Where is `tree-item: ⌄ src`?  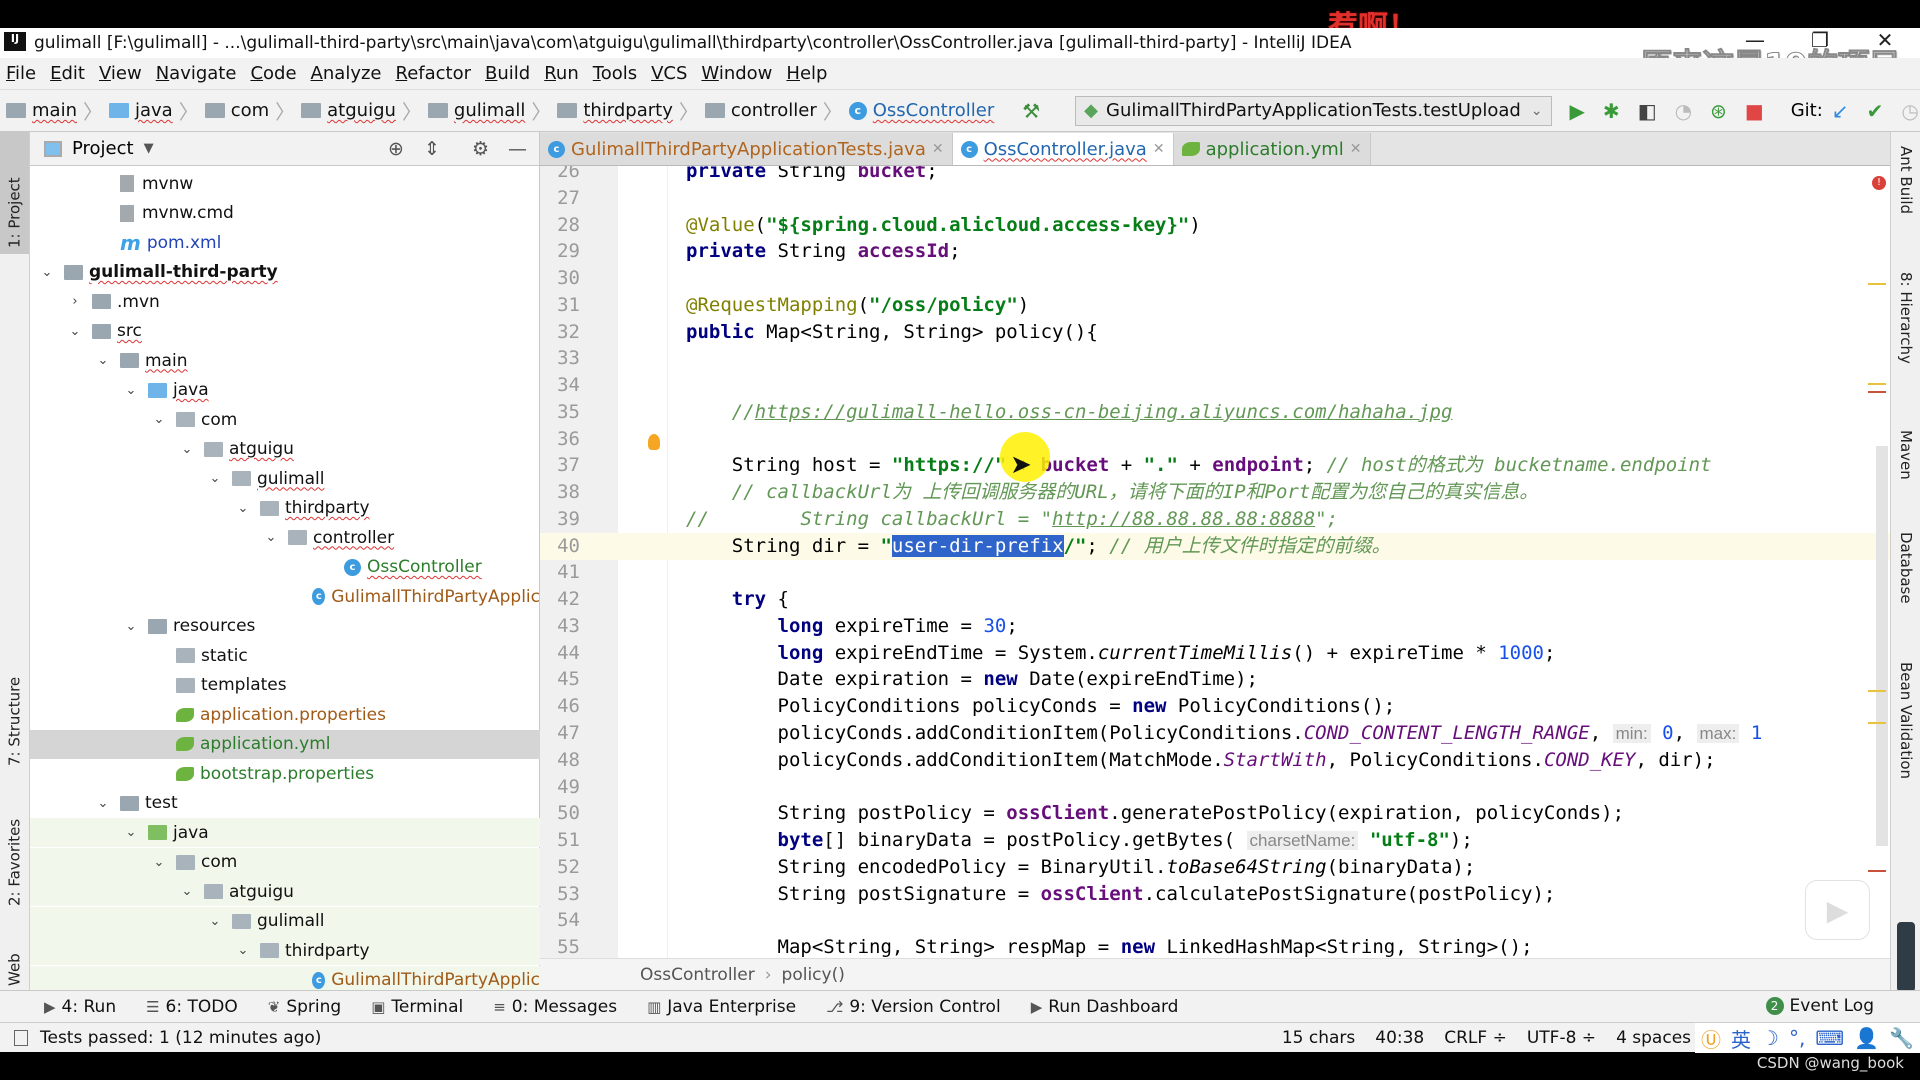 tree-item: ⌄ src is located at coordinates (285, 331).